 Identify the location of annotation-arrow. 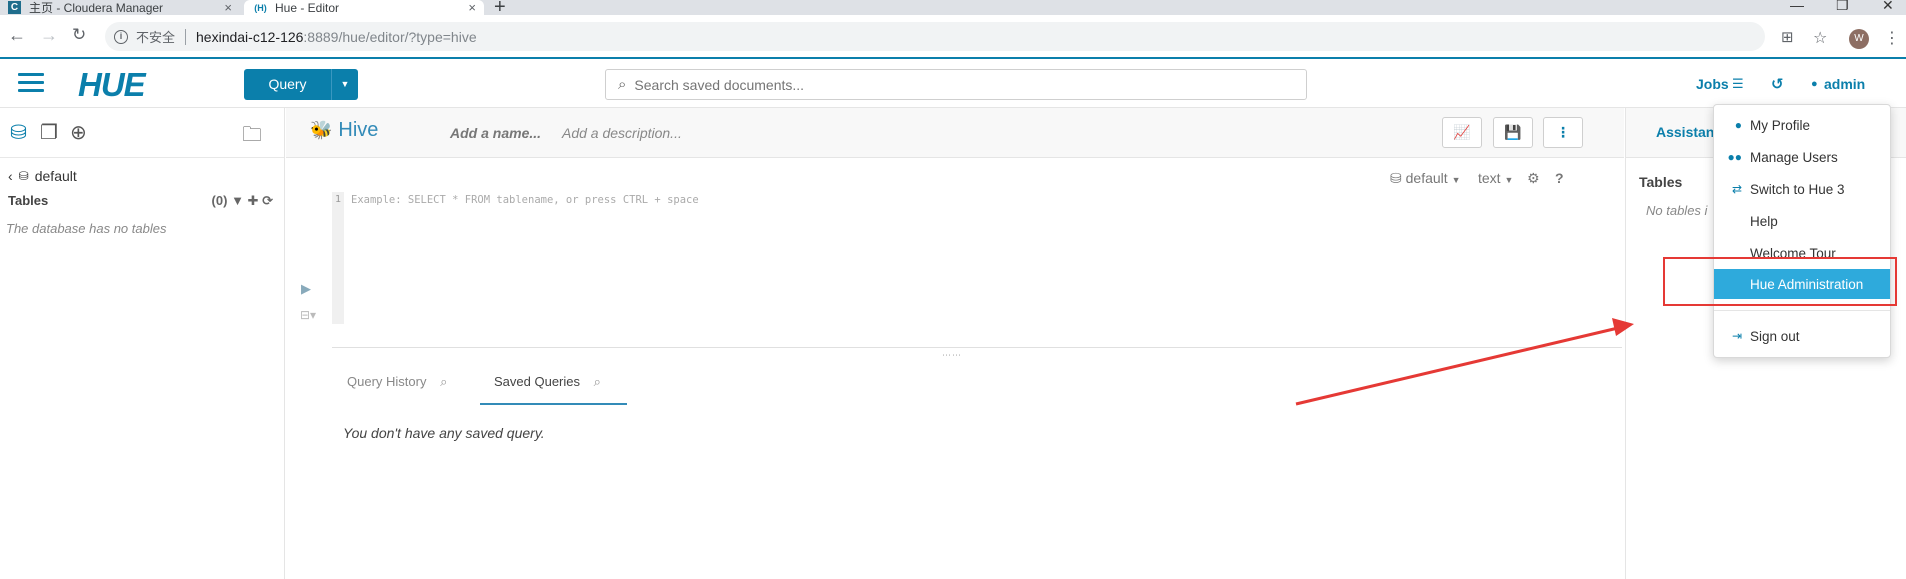
(1464, 362).